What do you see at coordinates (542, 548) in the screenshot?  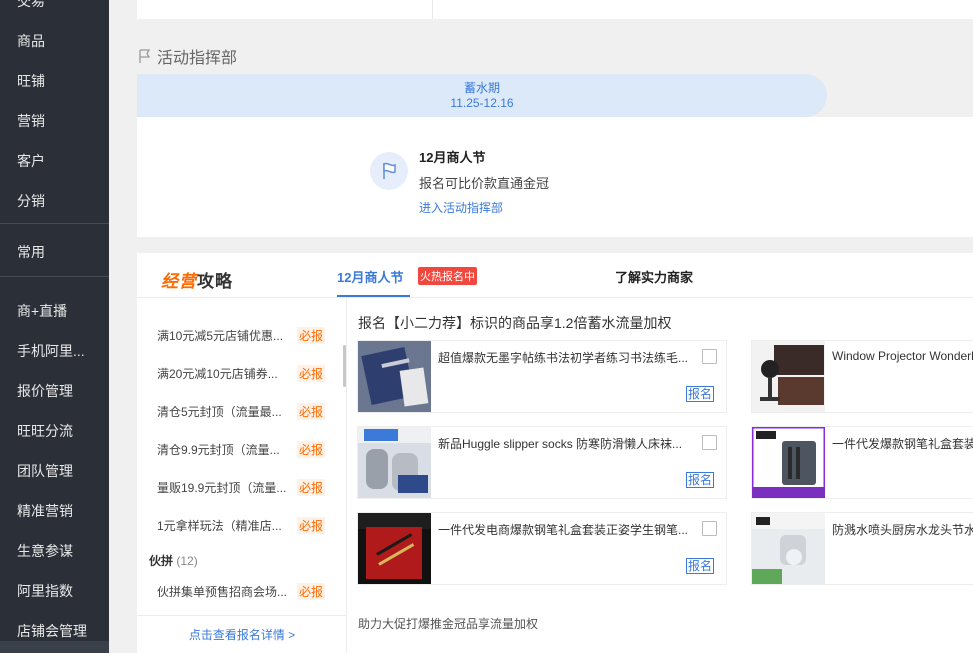 I see `product-card: 一件代发电商爆款钢笔礼盒套装正姿学生钢笔... 报名` at bounding box center [542, 548].